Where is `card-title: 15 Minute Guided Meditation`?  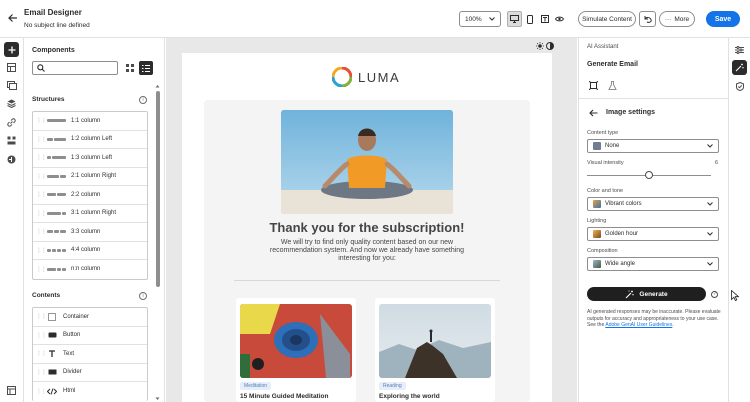
card-title: 15 Minute Guided Meditation is located at coordinates (284, 396).